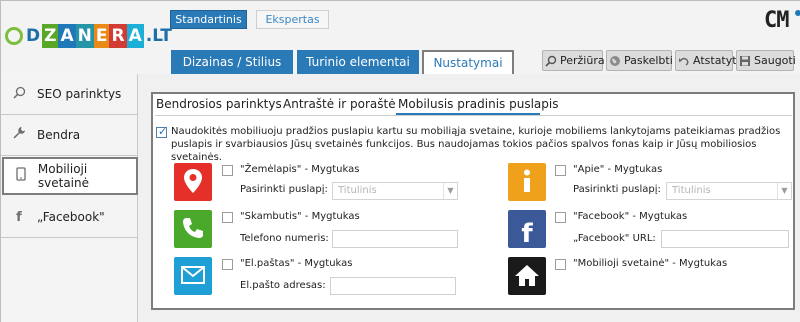  Describe the element at coordinates (19, 217) in the screenshot. I see `facebook-icon: f` at that location.